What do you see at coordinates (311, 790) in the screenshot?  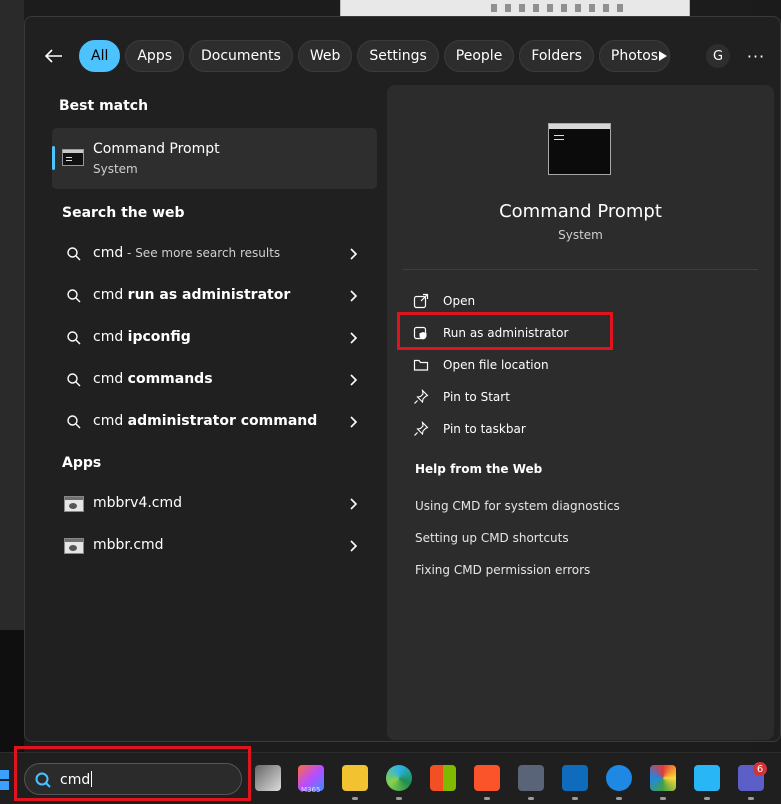 I see `m365-label: M365` at bounding box center [311, 790].